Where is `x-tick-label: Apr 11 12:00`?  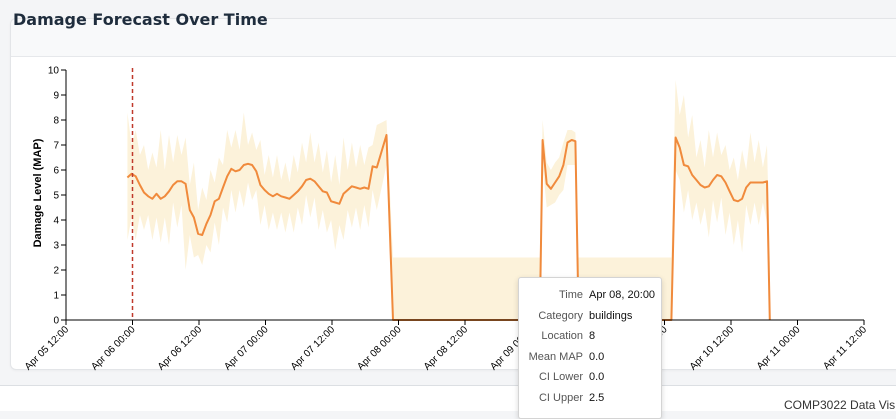 x-tick-label: Apr 11 12:00 is located at coordinates (845, 348).